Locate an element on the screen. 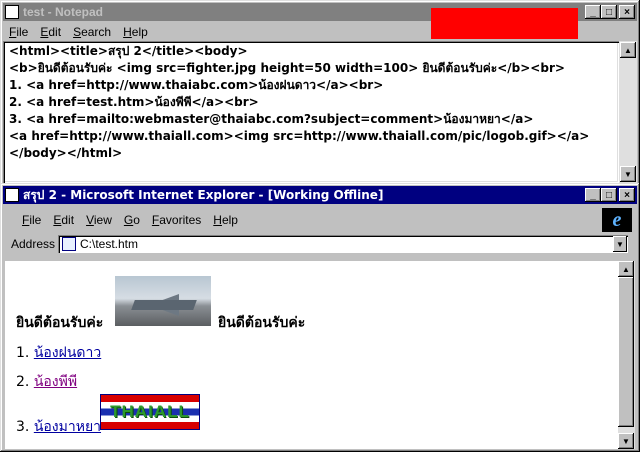  code-line: 2. <a href=test.htm>น้องพีพี</a><br> is located at coordinates (134, 102).